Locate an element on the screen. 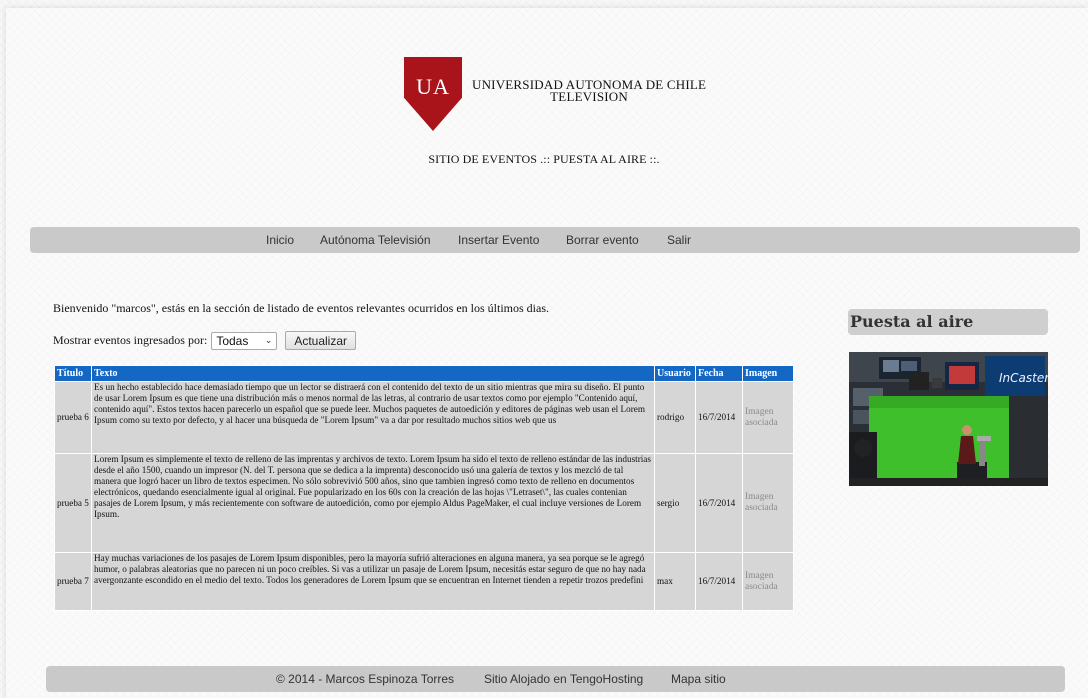 This screenshot has height=698, width=1088. nav-item-salir: Salir is located at coordinates (679, 240).